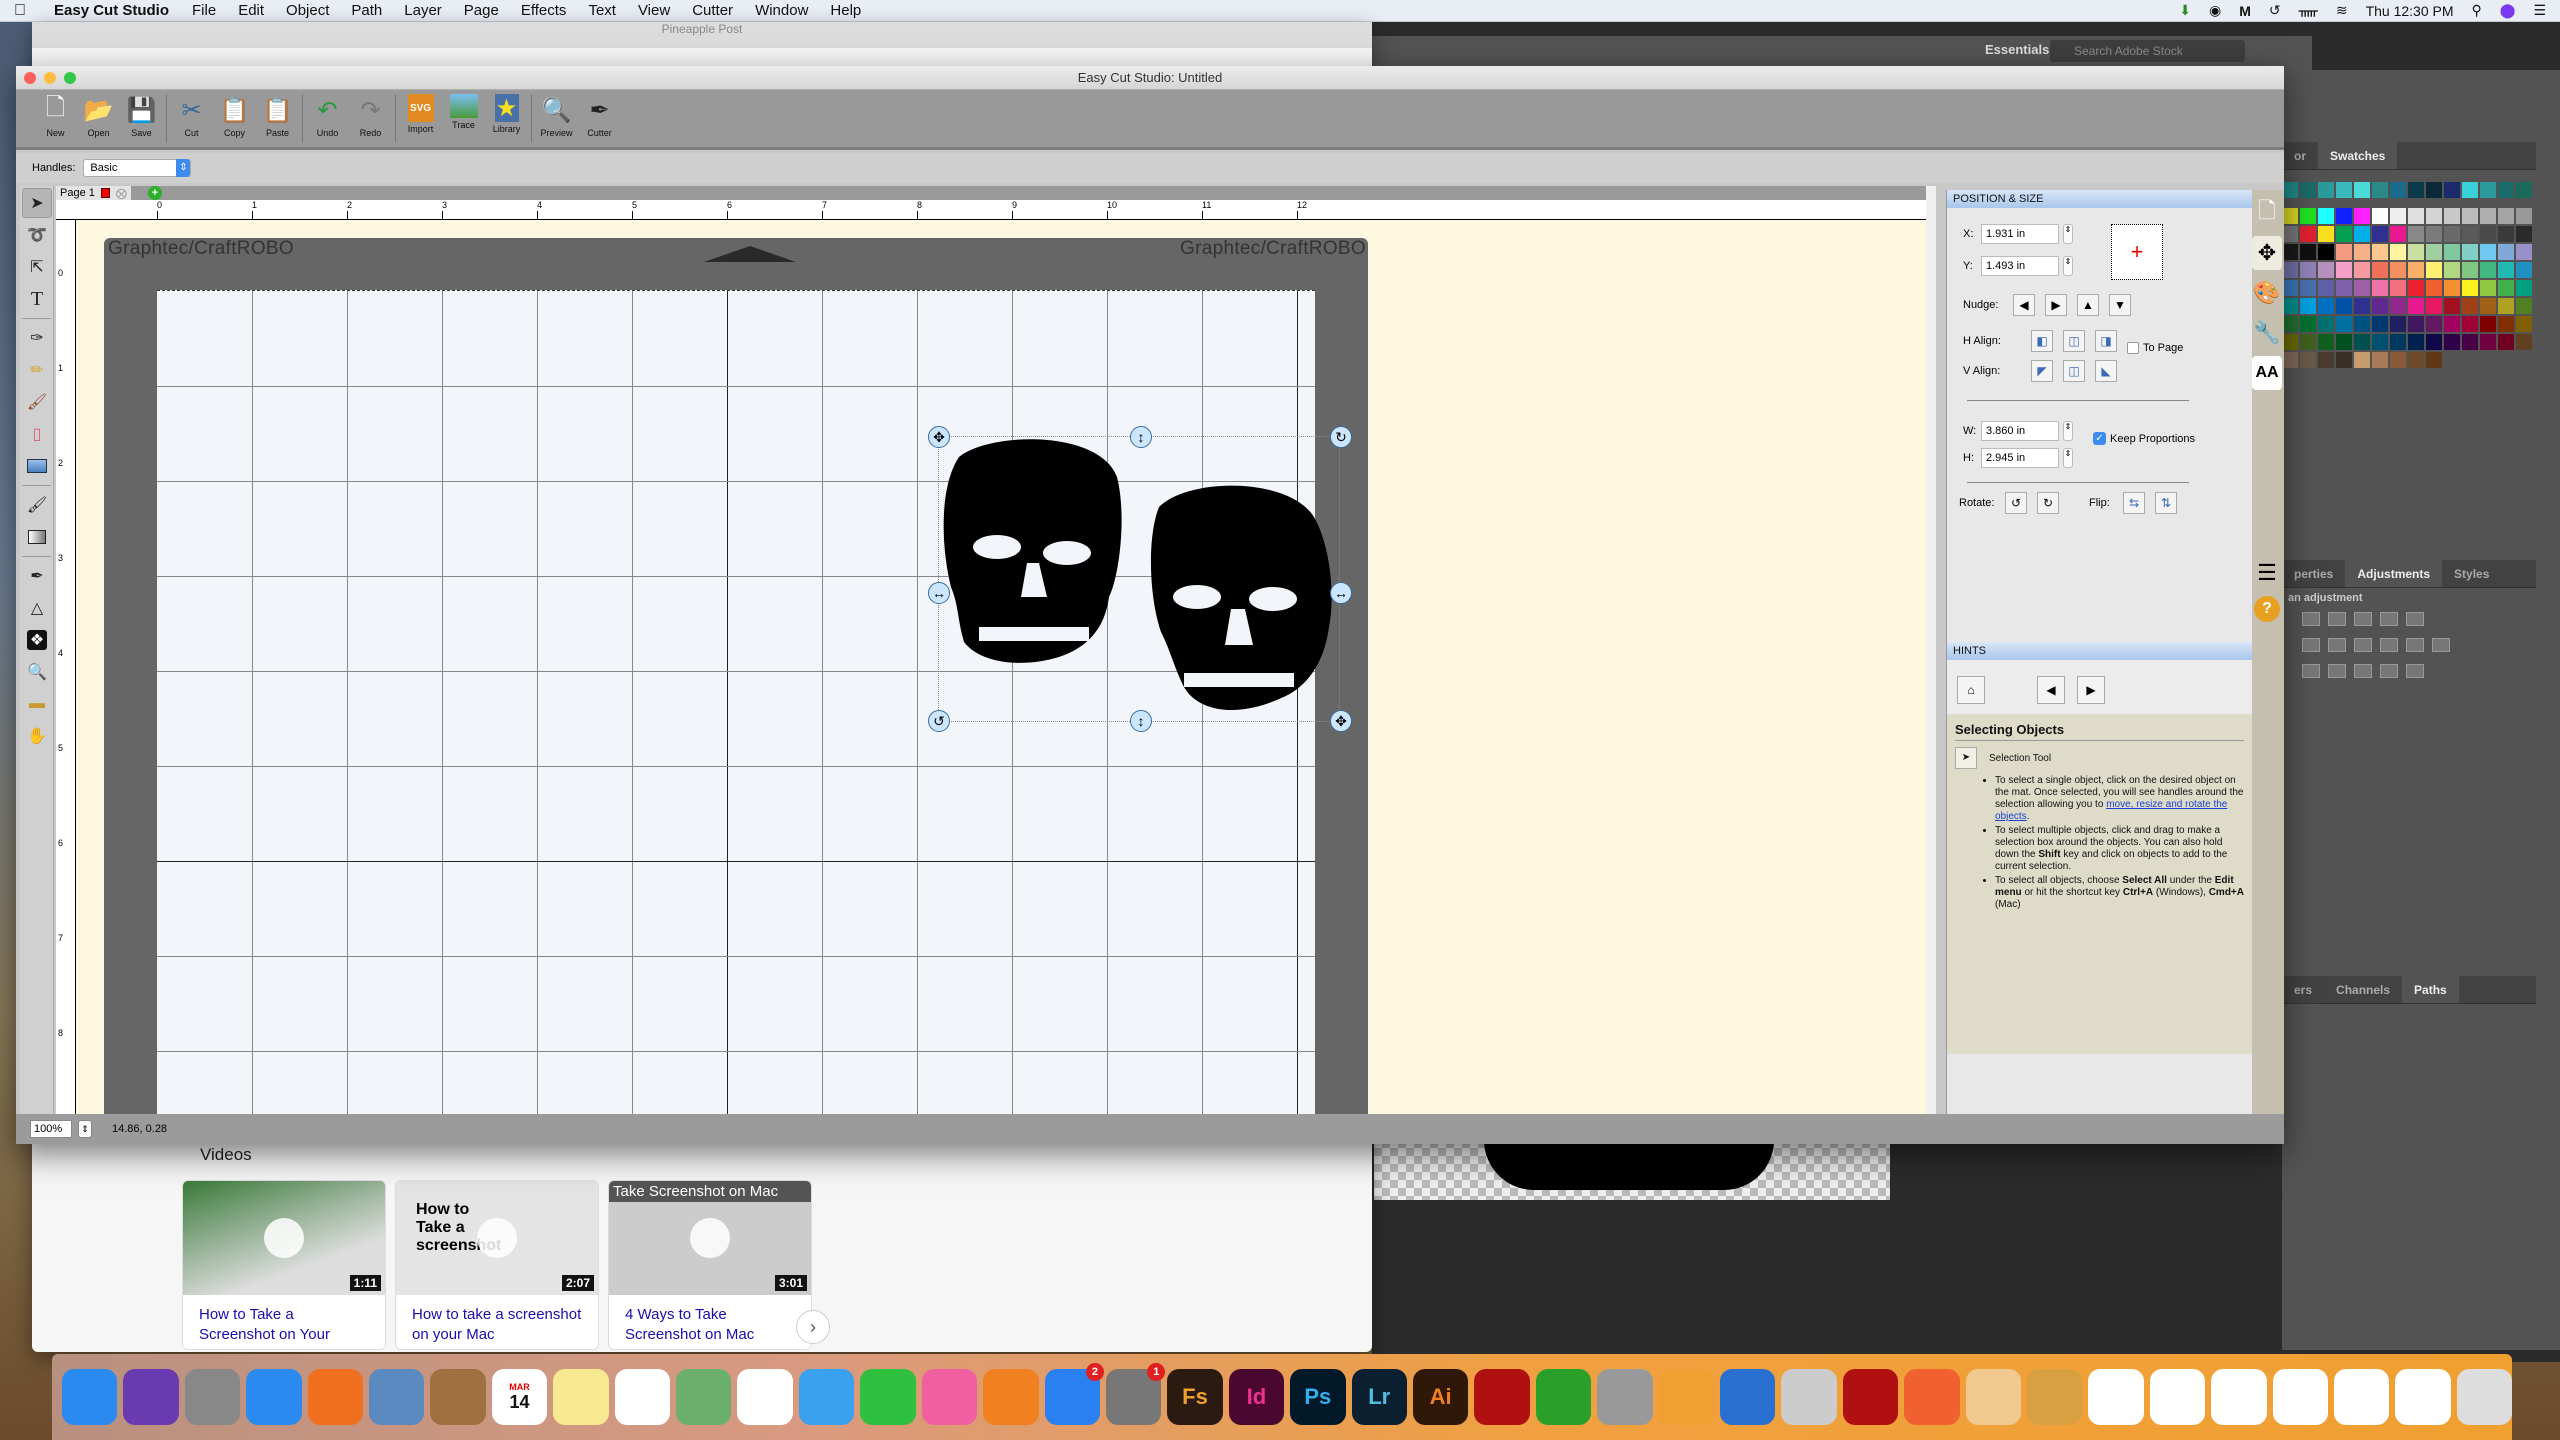 The image size is (2560, 1440). I want to click on height-stepper: ⇕, so click(2068, 458).